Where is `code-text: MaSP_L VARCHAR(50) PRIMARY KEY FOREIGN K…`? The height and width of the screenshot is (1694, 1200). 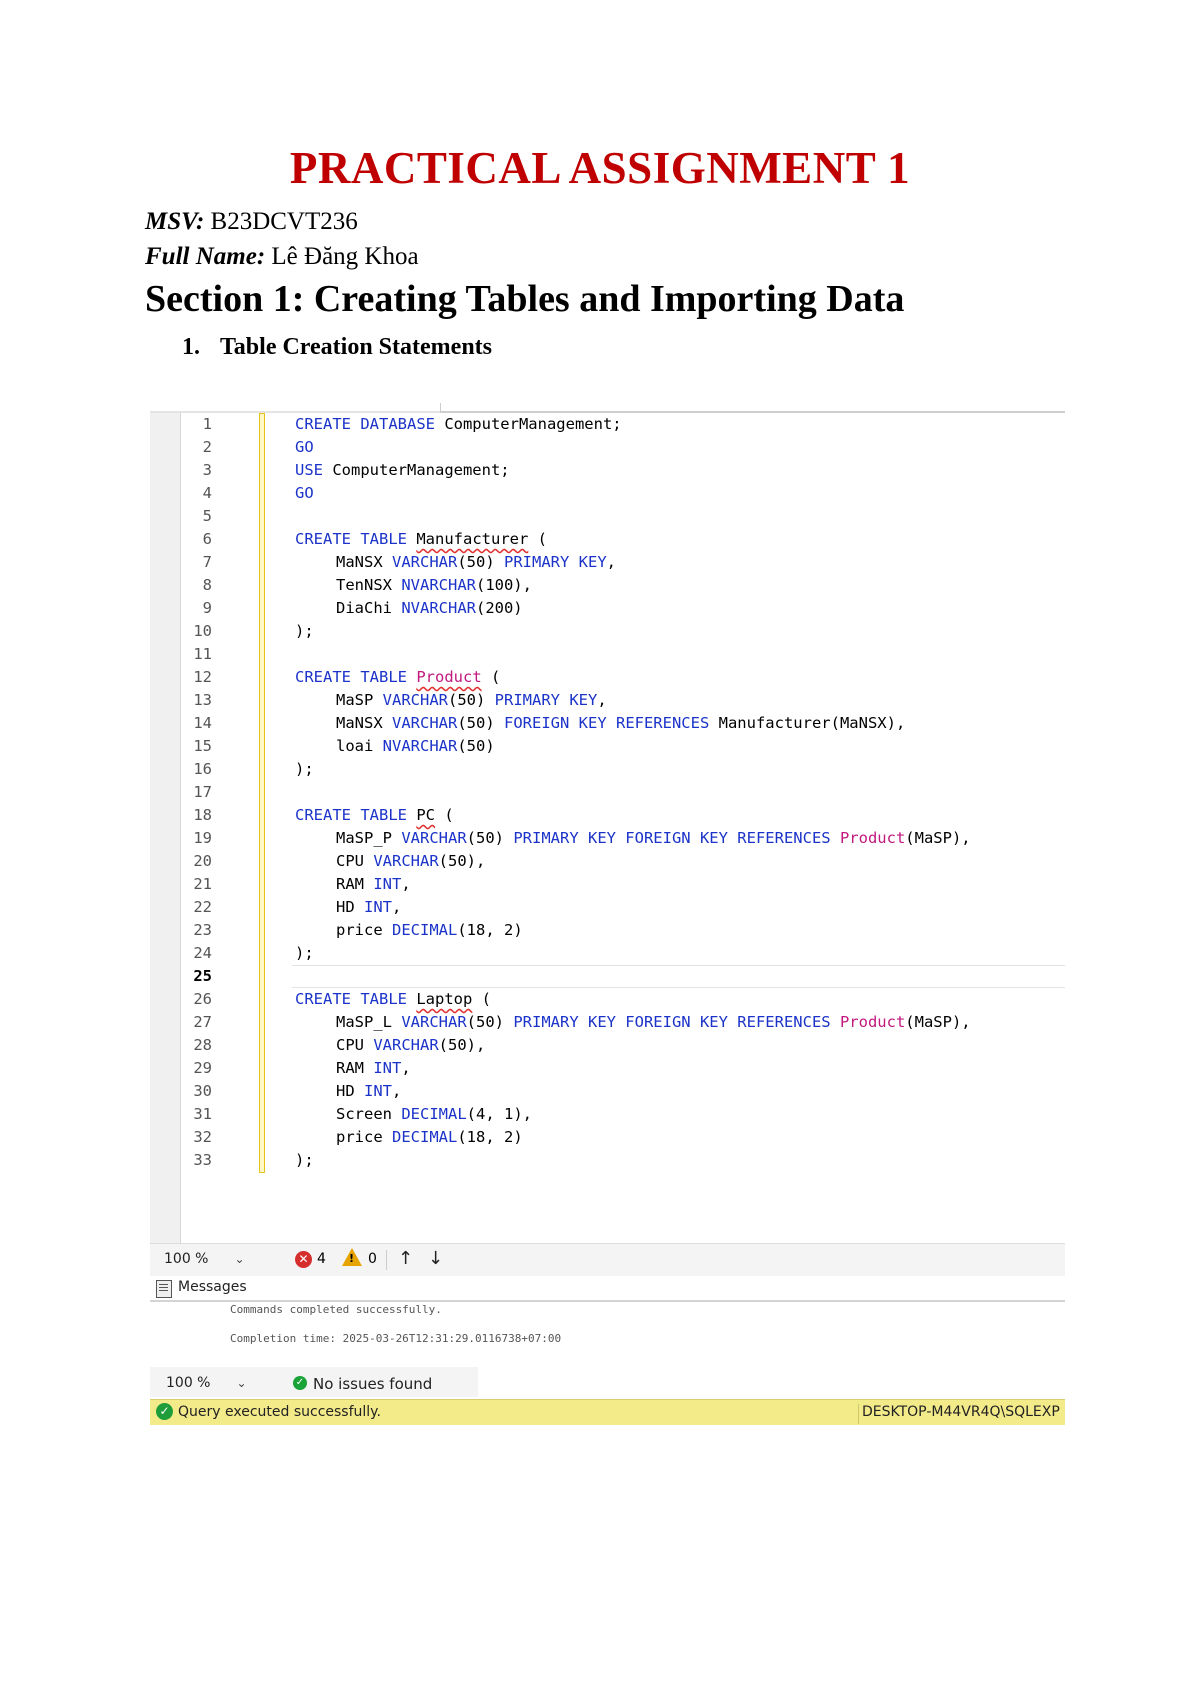
code-text: MaSP_L VARCHAR(50) PRIMARY KEY FOREIGN K… is located at coordinates (653, 1022).